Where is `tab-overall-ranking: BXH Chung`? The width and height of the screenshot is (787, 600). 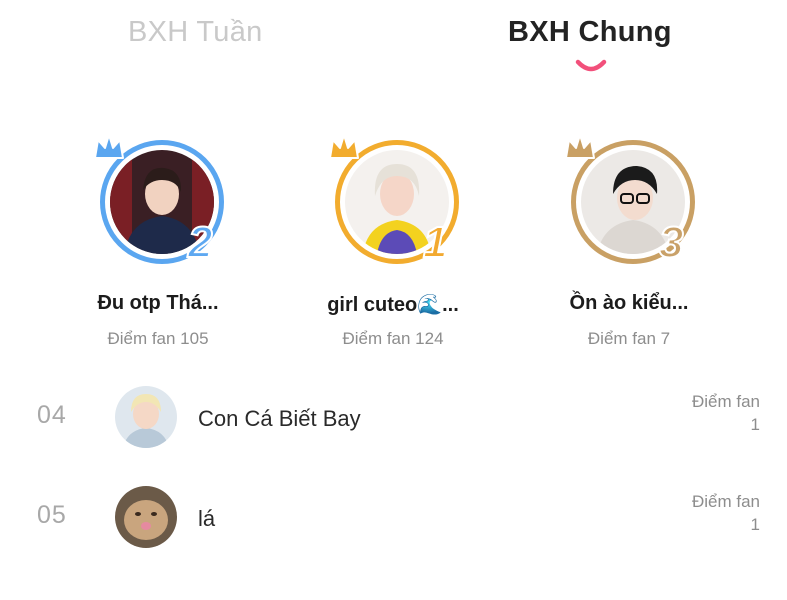
tab-overall-ranking: BXH Chung is located at coordinates (590, 32).